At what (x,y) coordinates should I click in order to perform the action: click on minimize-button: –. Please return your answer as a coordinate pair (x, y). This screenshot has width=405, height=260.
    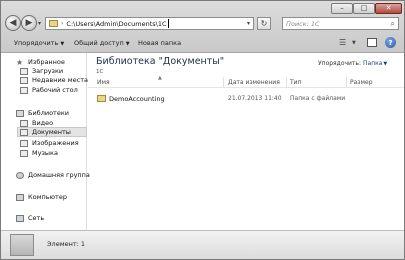
    Looking at the image, I should click on (342, 8).